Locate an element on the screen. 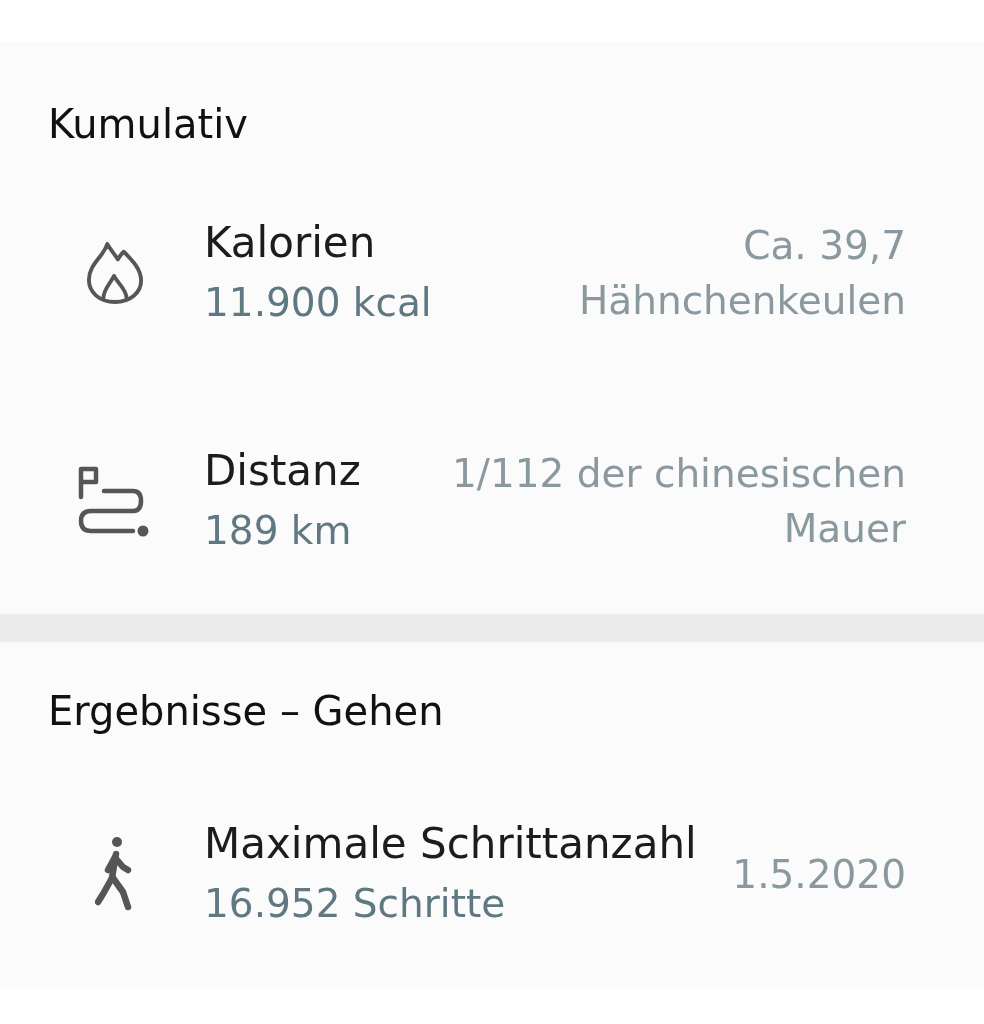 The width and height of the screenshot is (984, 1024). section-heading: Kumulativ is located at coordinates (148, 124).